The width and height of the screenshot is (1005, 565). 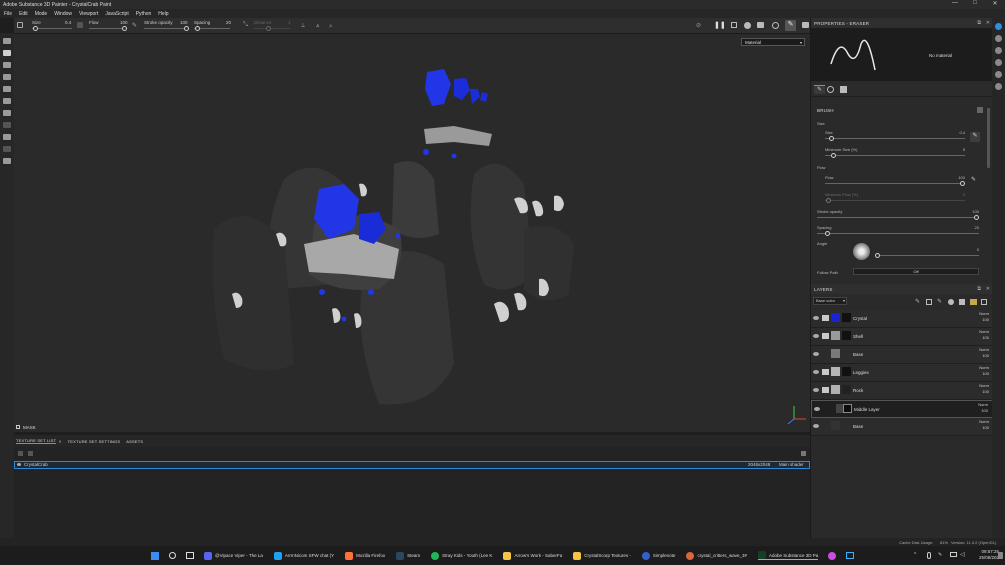 I want to click on add-fill-layer-icon, so click(x=951, y=302).